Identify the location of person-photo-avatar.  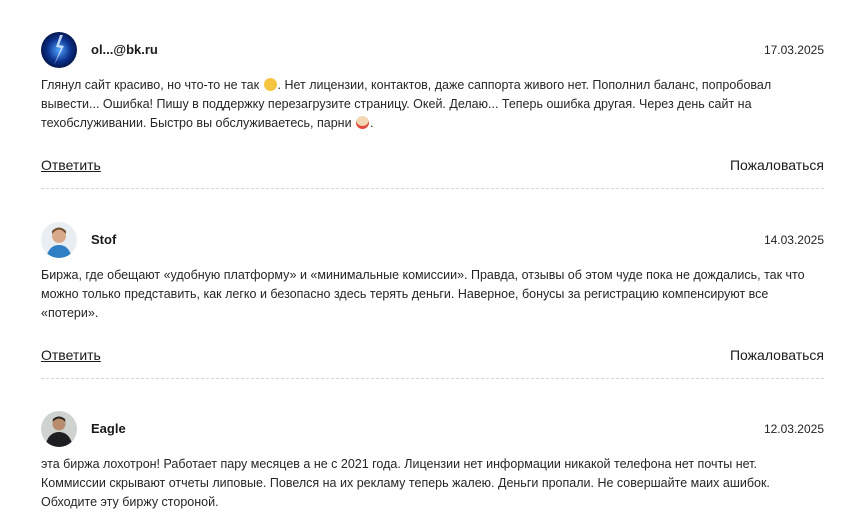
(59, 240).